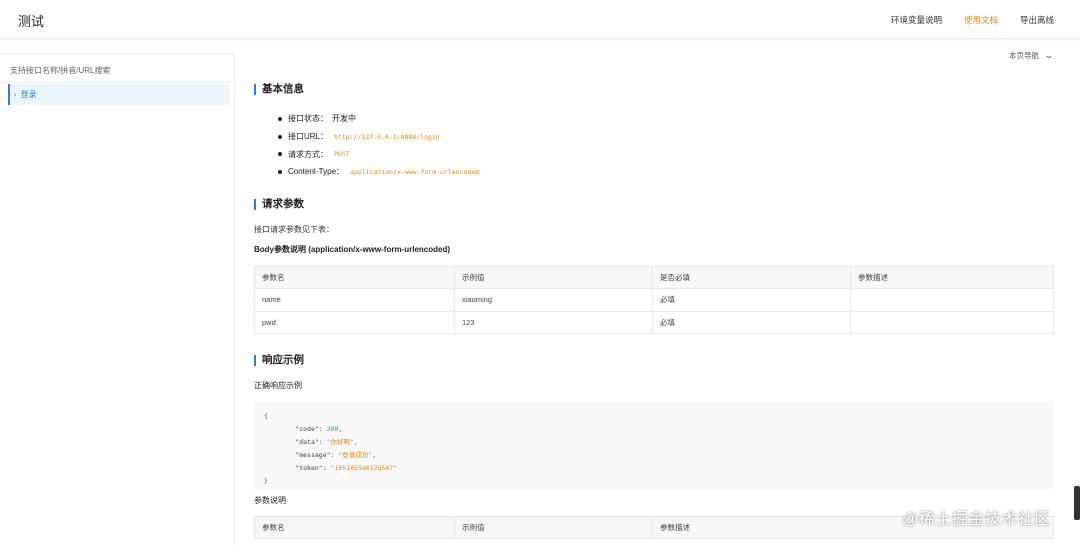 This screenshot has width=1080, height=545. I want to click on cell-name: name, so click(354, 300).